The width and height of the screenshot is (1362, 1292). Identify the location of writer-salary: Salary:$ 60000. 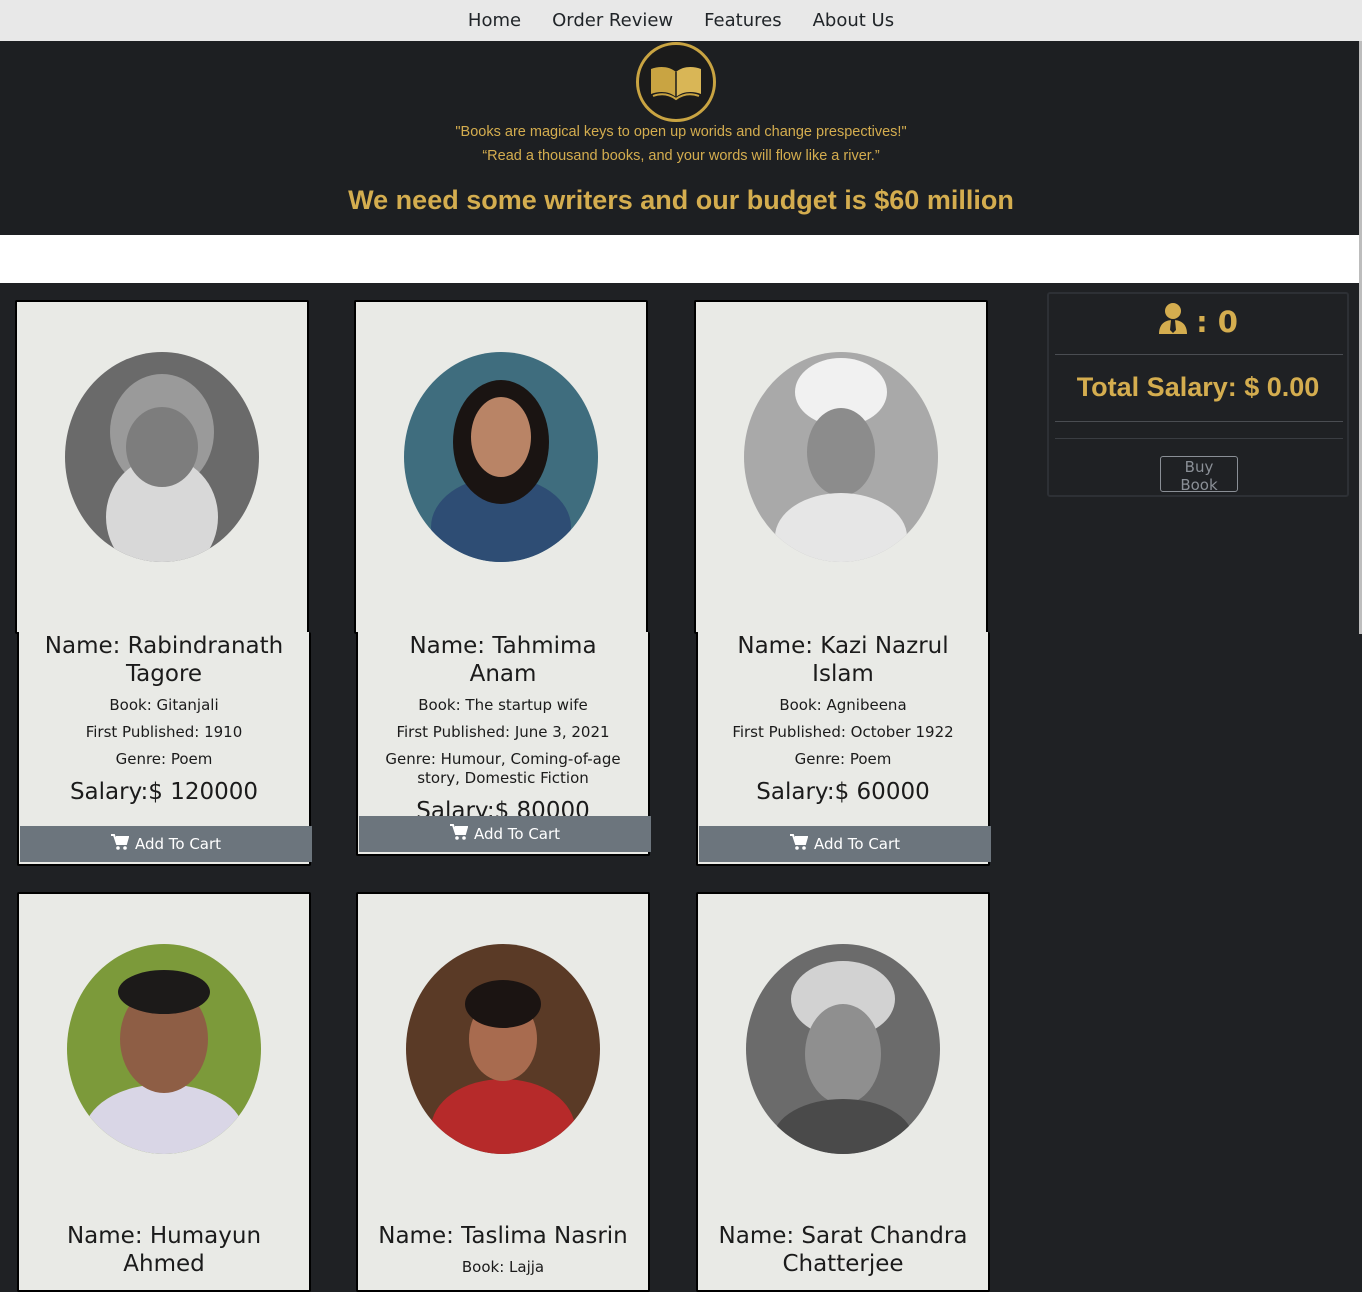
(843, 792).